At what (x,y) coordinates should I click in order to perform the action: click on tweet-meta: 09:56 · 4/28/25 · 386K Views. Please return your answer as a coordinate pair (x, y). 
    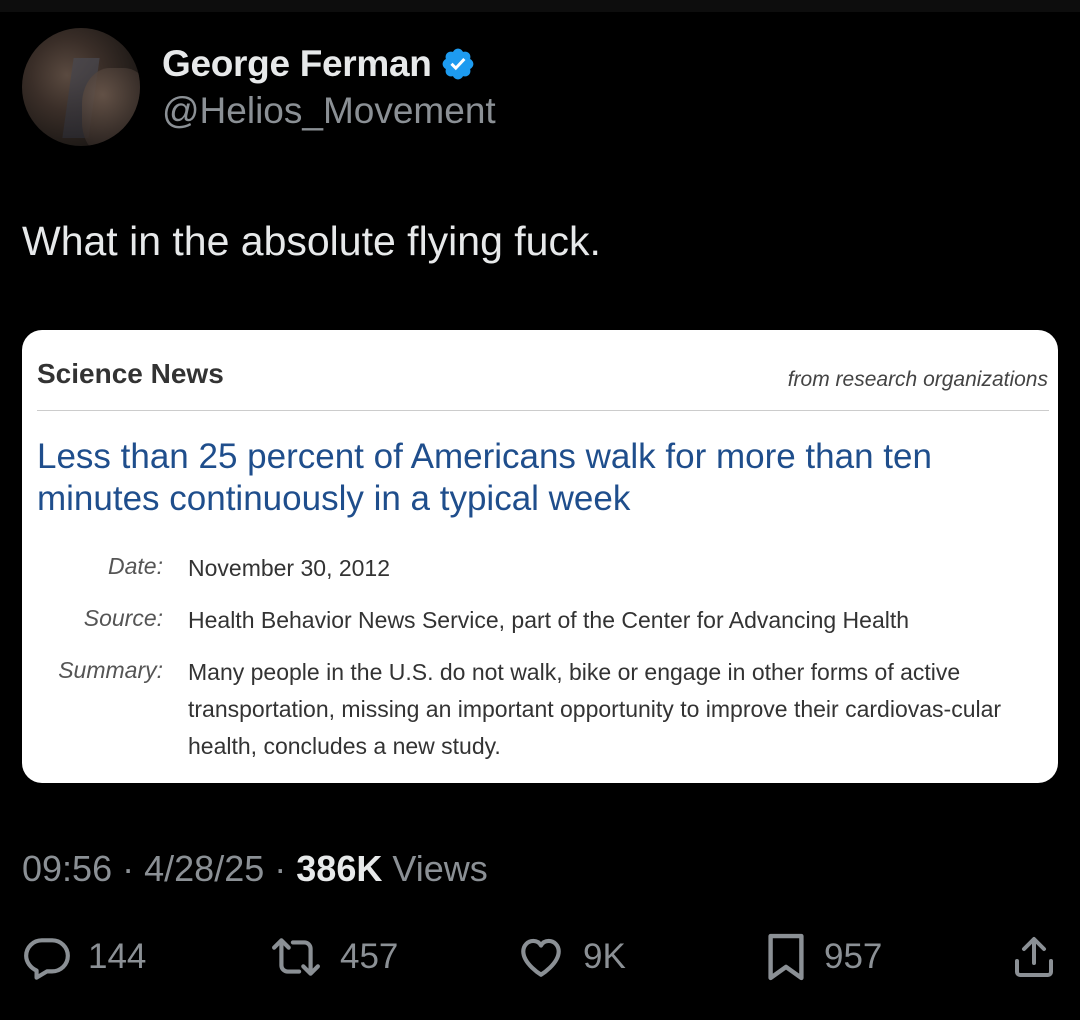
    Looking at the image, I should click on (255, 869).